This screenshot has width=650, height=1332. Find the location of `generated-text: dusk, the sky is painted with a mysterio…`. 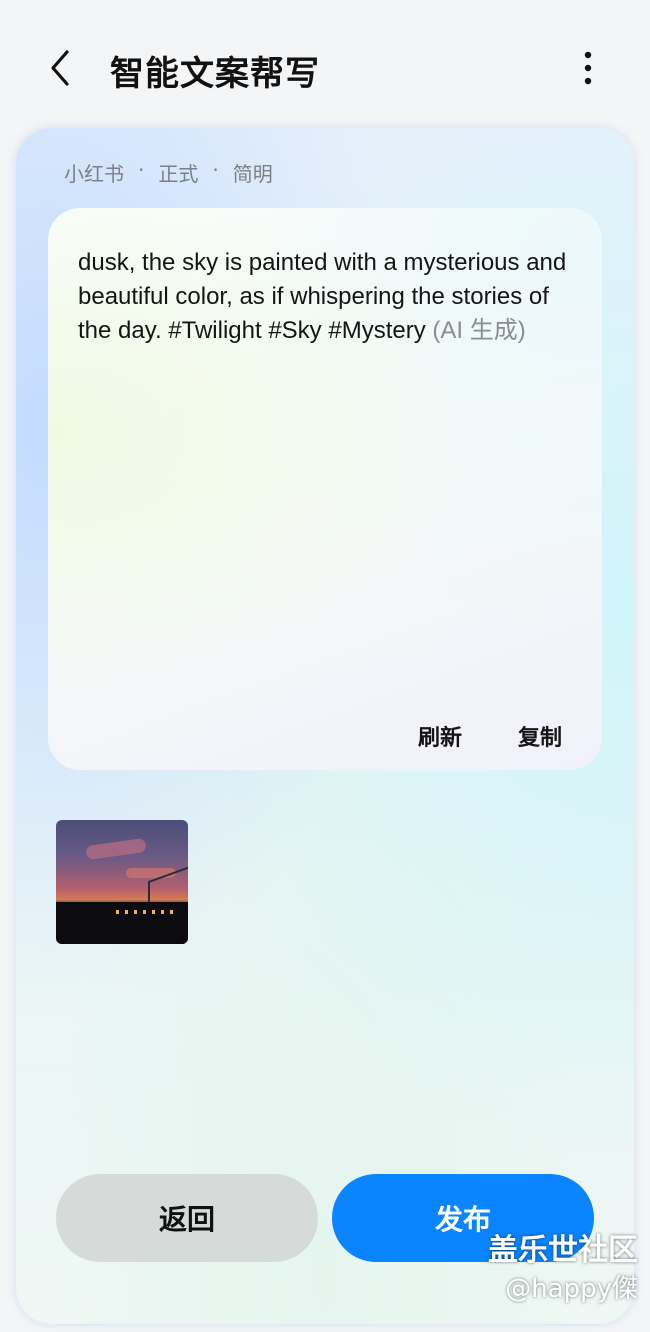

generated-text: dusk, the sky is painted with a mysterio… is located at coordinates (328, 297).